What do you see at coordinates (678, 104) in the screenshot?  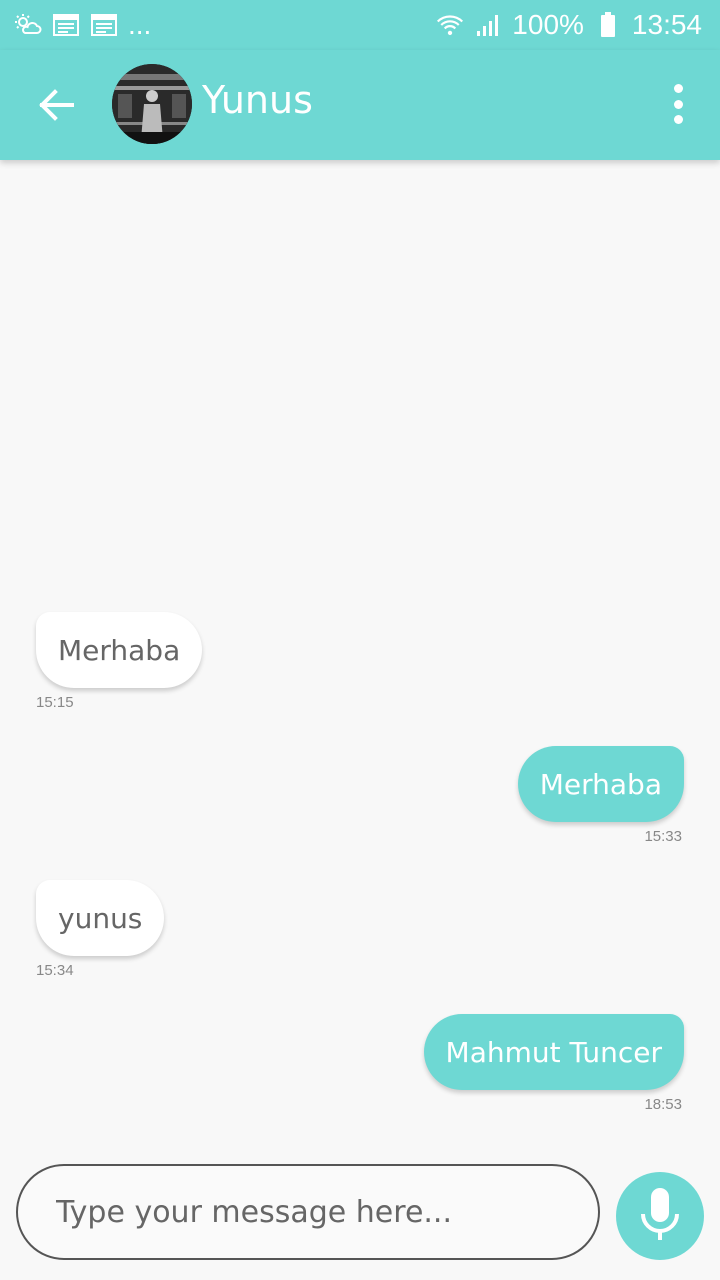 I see `more-options-button` at bounding box center [678, 104].